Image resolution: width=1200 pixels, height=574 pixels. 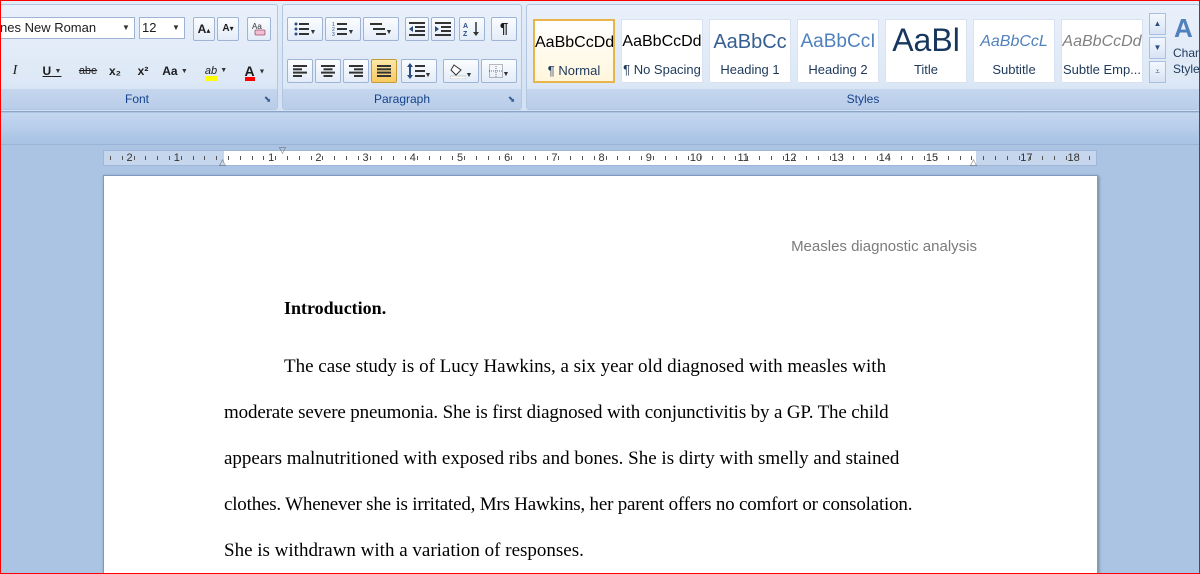 What do you see at coordinates (402, 99) in the screenshot?
I see `paragraph-group-label: Paragraph` at bounding box center [402, 99].